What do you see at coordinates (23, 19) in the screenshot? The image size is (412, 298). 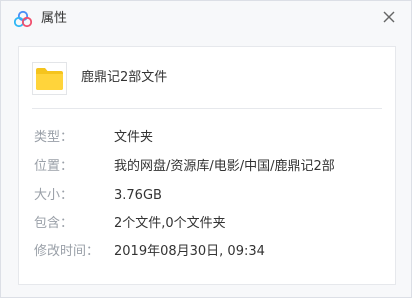 I see `cloud-logo-icon` at bounding box center [23, 19].